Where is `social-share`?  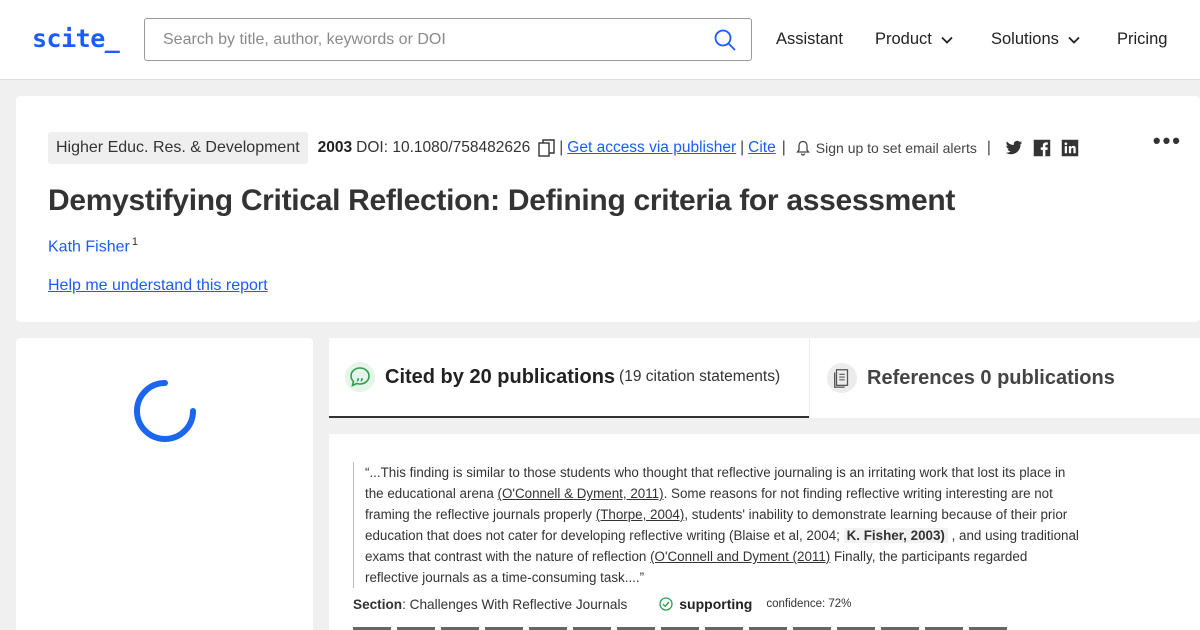
social-share is located at coordinates (1042, 148).